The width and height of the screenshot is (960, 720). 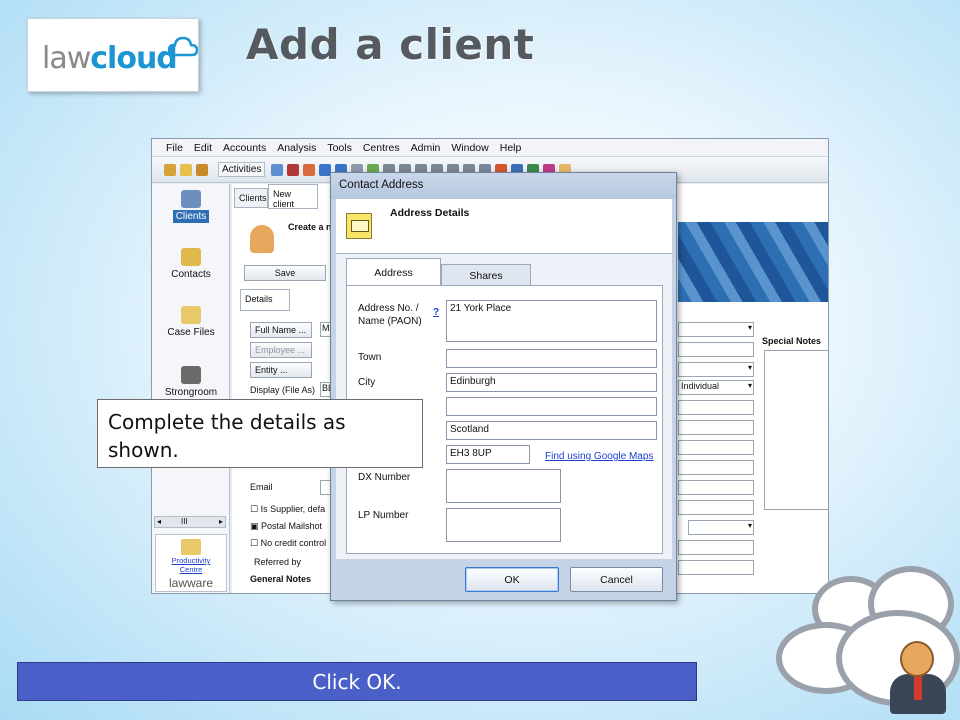 What do you see at coordinates (616, 579) in the screenshot?
I see `cancel-button: Cancel` at bounding box center [616, 579].